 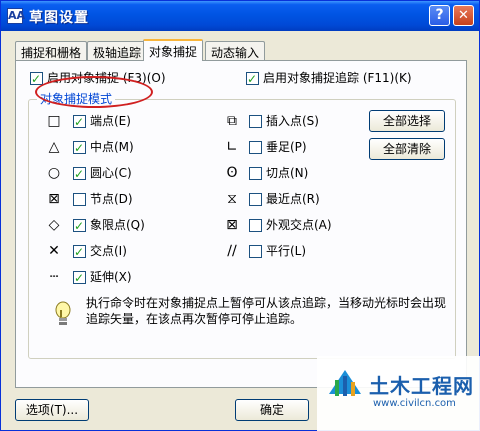 What do you see at coordinates (54, 277) in the screenshot?
I see `extension-marker-icon: ┄` at bounding box center [54, 277].